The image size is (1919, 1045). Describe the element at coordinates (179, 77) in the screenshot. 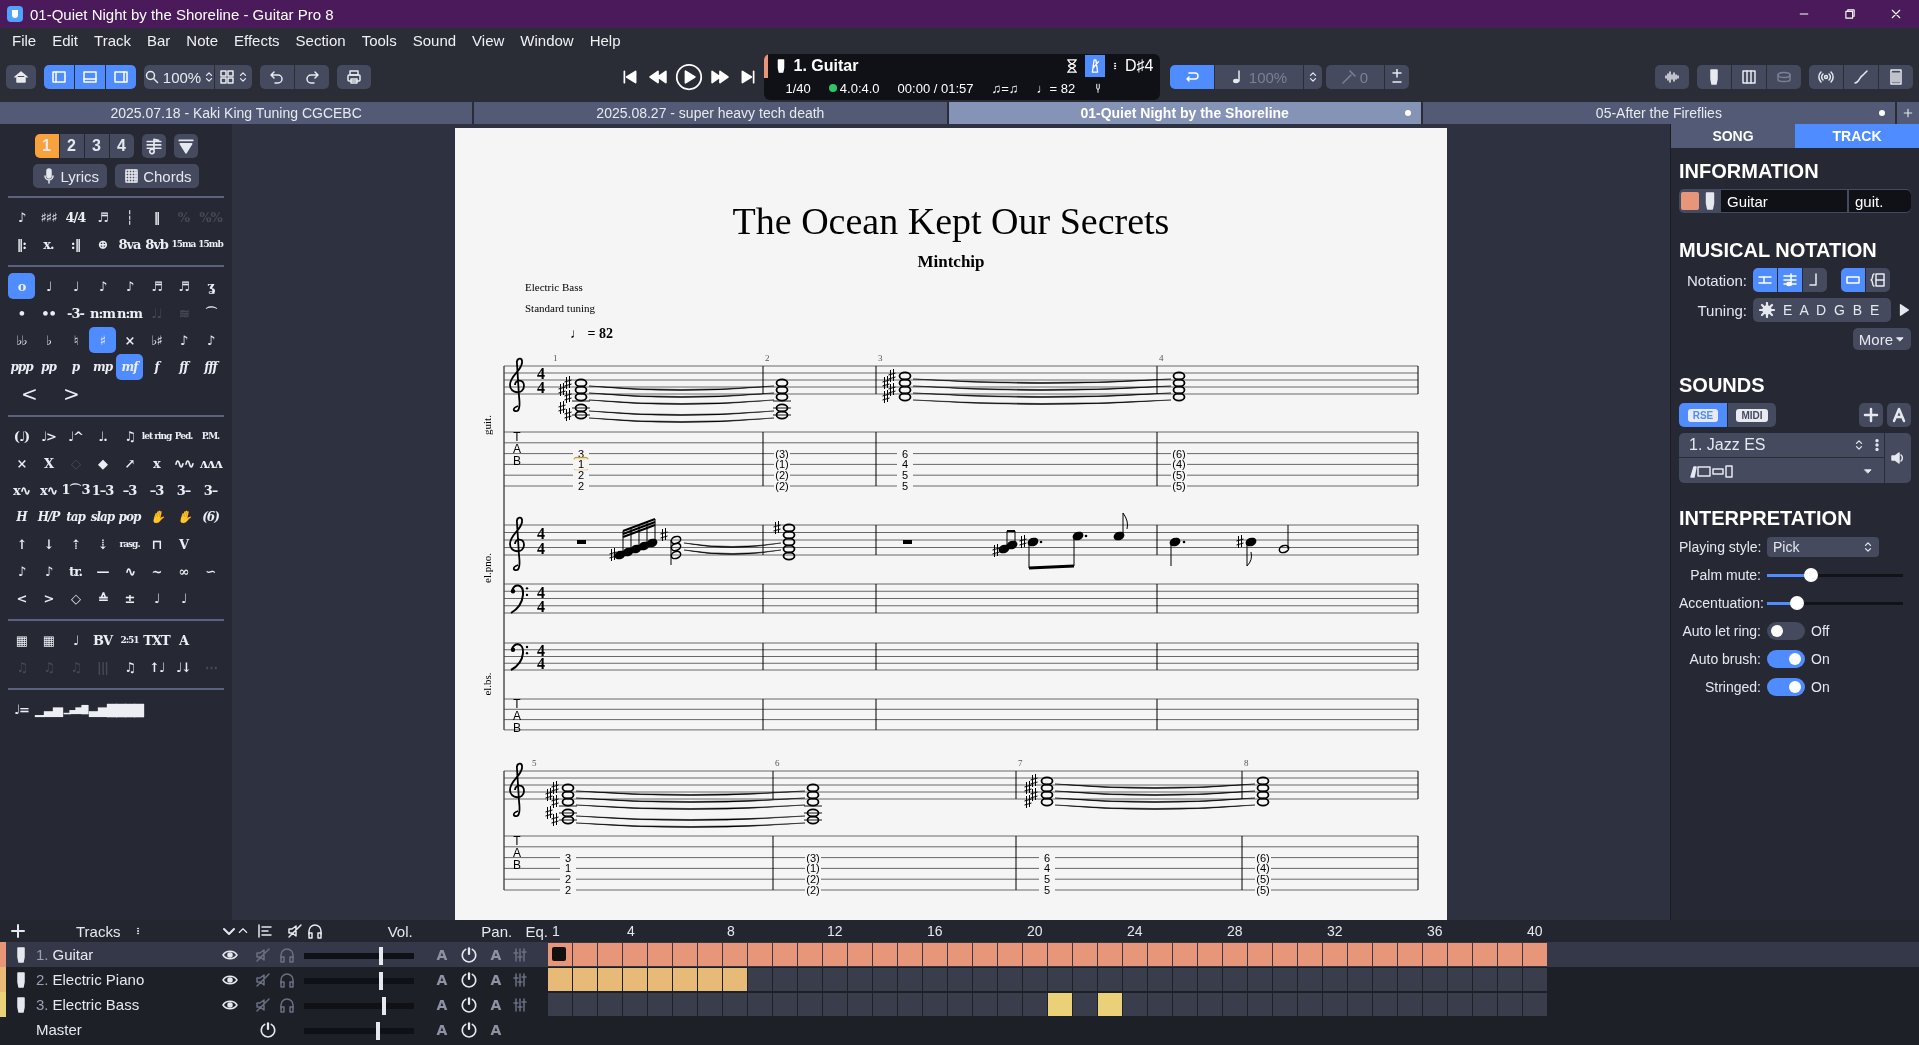

I see `zoom-control: 100%` at that location.